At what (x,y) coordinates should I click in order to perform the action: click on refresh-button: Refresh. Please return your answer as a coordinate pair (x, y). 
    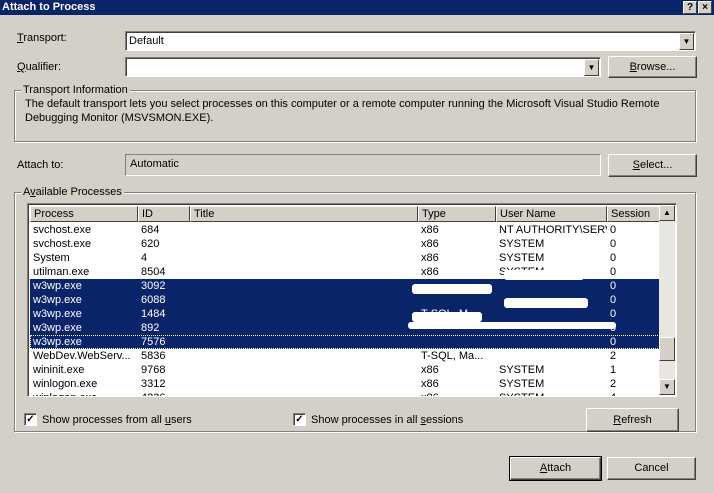
    Looking at the image, I should click on (632, 420).